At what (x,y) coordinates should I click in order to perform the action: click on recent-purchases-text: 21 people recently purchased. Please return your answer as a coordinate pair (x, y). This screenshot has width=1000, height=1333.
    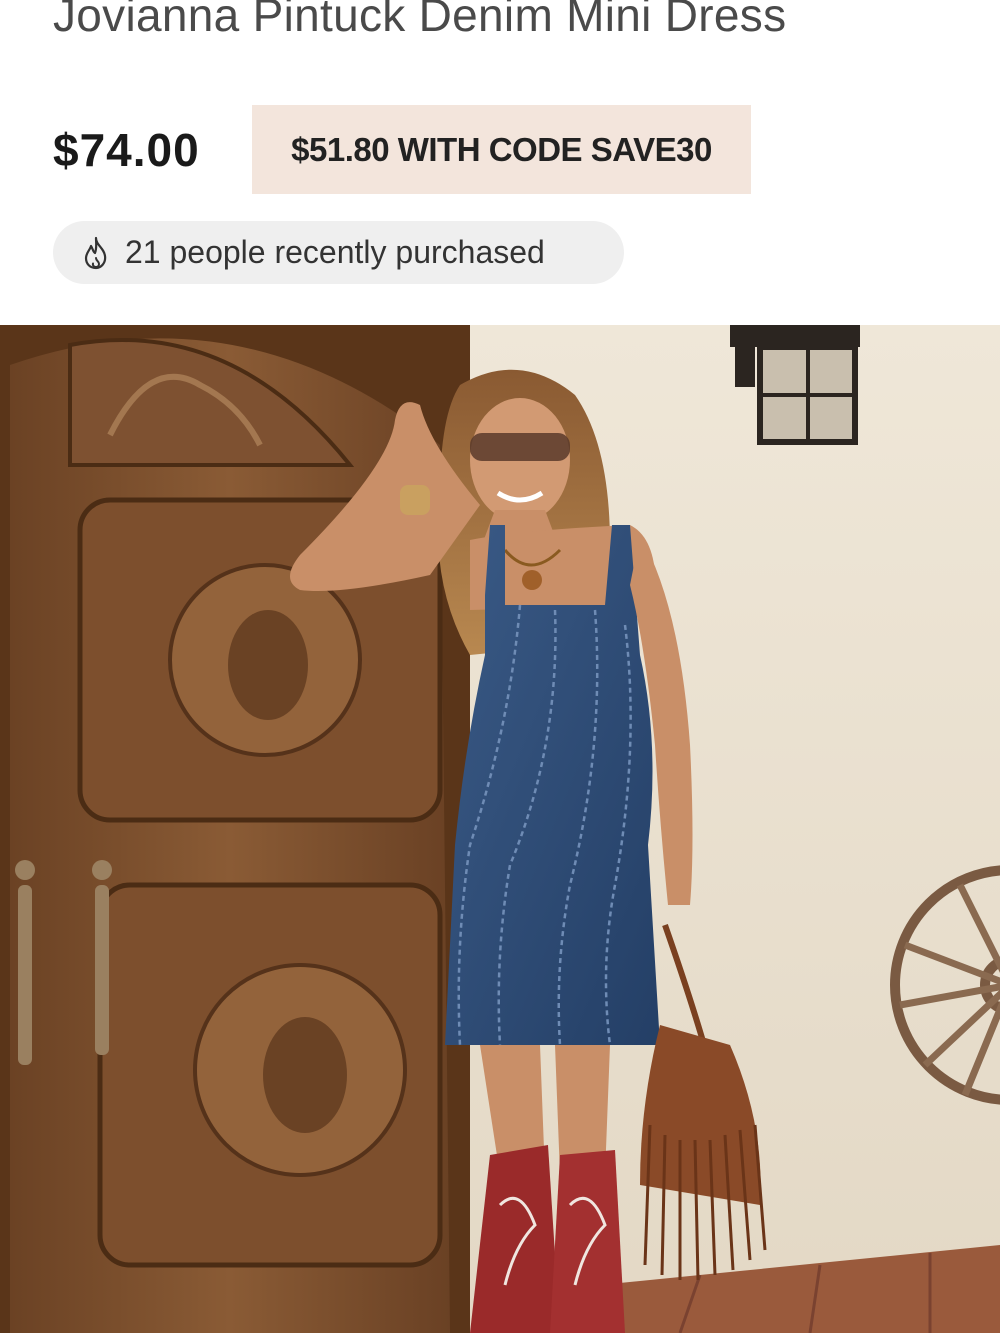
    Looking at the image, I should click on (335, 252).